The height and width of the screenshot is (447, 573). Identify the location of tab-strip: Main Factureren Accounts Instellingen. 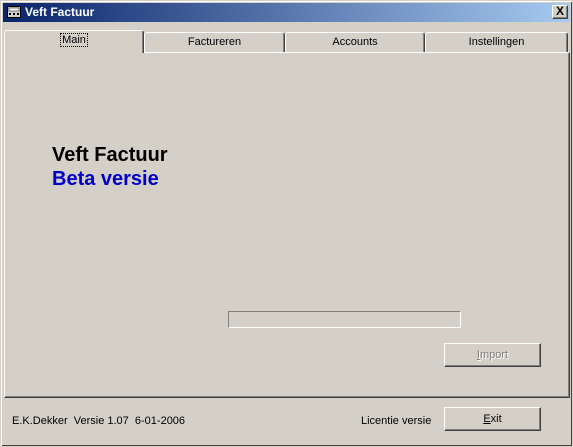
(287, 41).